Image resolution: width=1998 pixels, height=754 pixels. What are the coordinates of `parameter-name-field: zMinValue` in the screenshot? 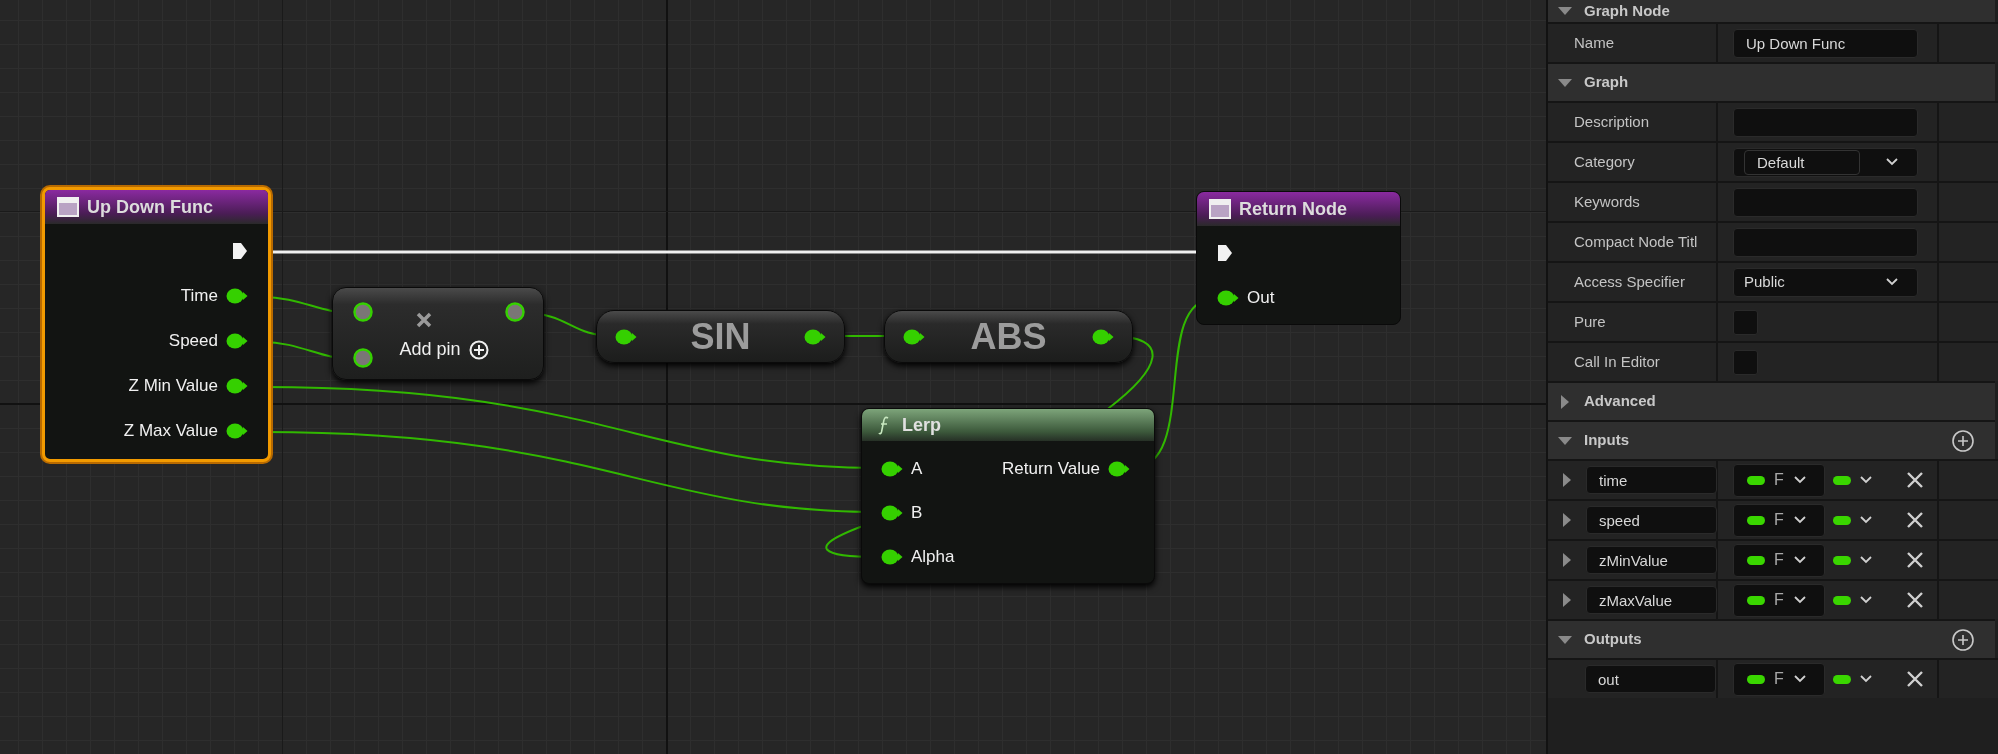 It's located at (1651, 560).